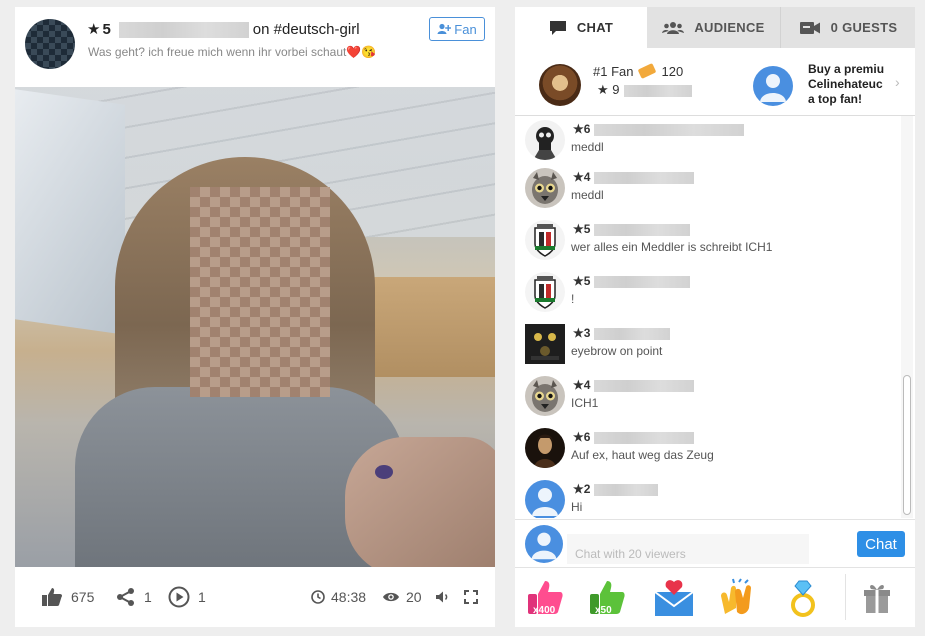  I want to click on clapping-hands-icon, so click(736, 596).